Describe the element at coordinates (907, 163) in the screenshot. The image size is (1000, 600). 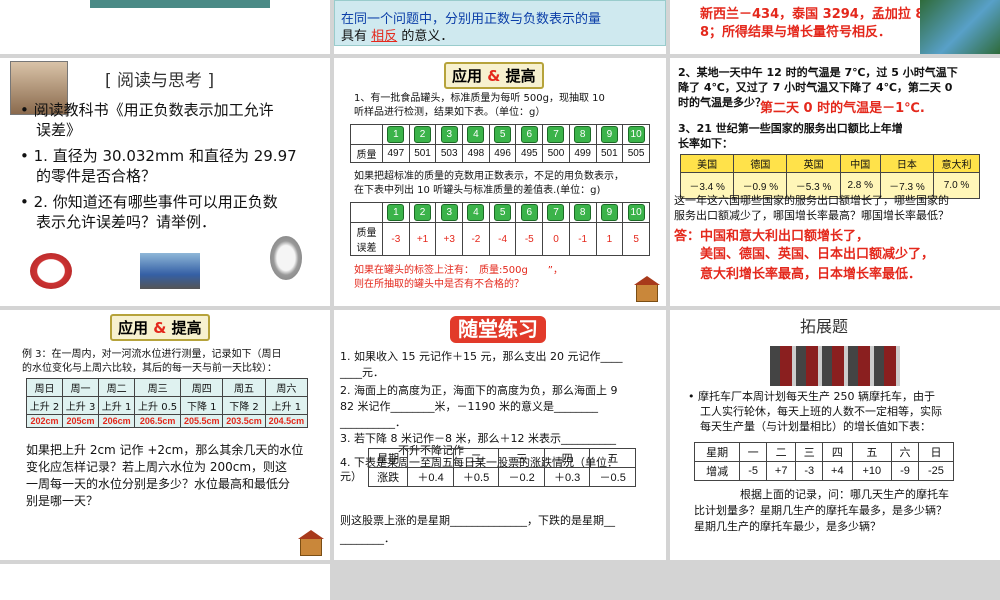
I see `country-name: 日本` at that location.